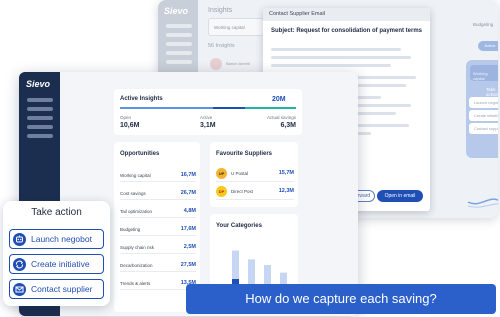 This screenshot has width=500, height=317. I want to click on contact-supplier-label: Contact supplier, so click(62, 289).